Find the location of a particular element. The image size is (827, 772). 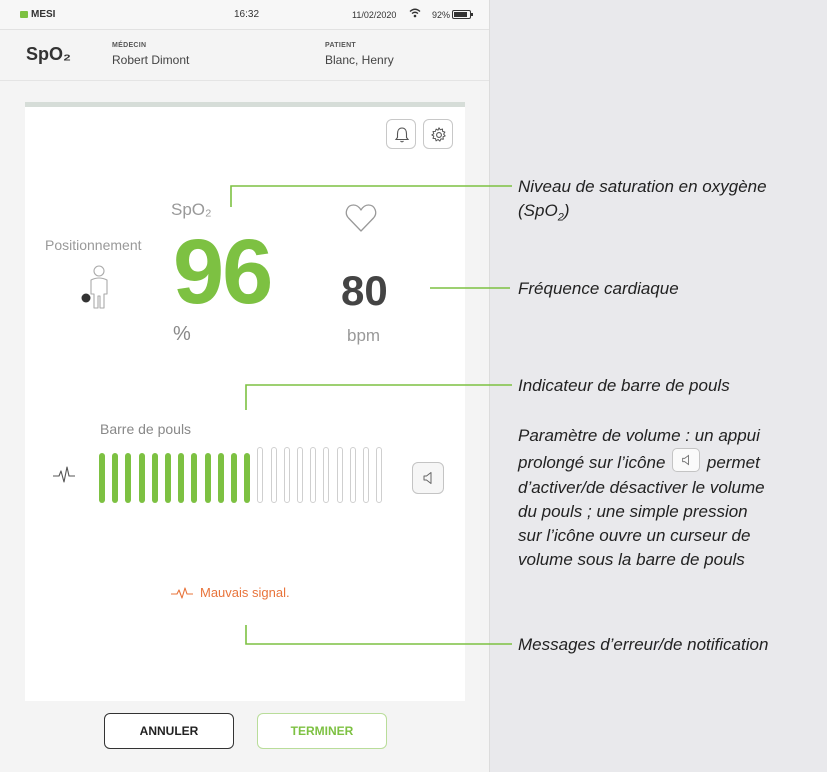

annotation-volume-line3: d’activer/de désactiver le volume is located at coordinates (641, 487).